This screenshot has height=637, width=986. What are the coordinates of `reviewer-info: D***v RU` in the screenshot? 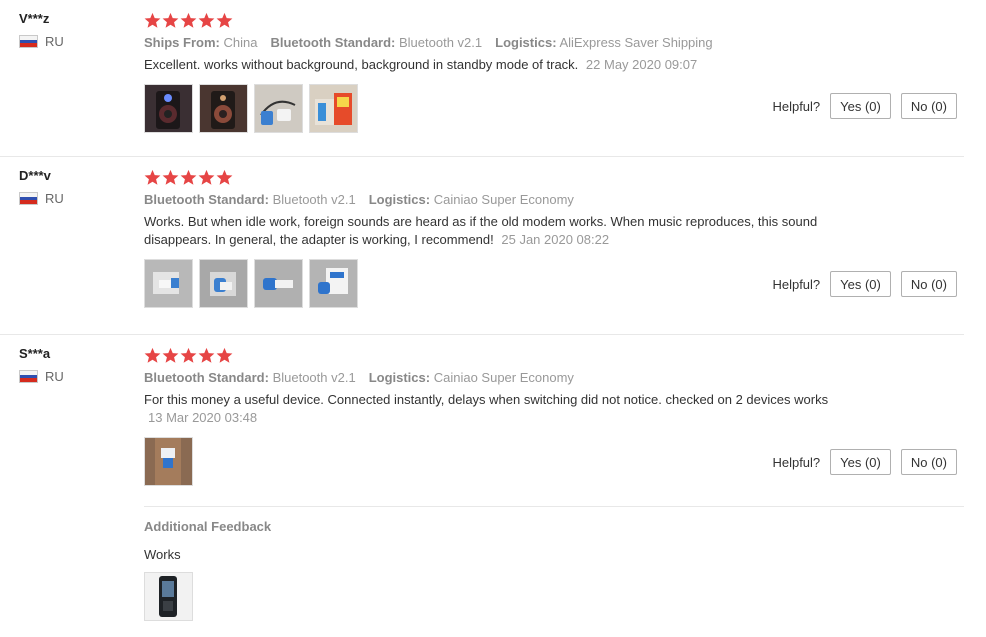 It's located at (74, 187).